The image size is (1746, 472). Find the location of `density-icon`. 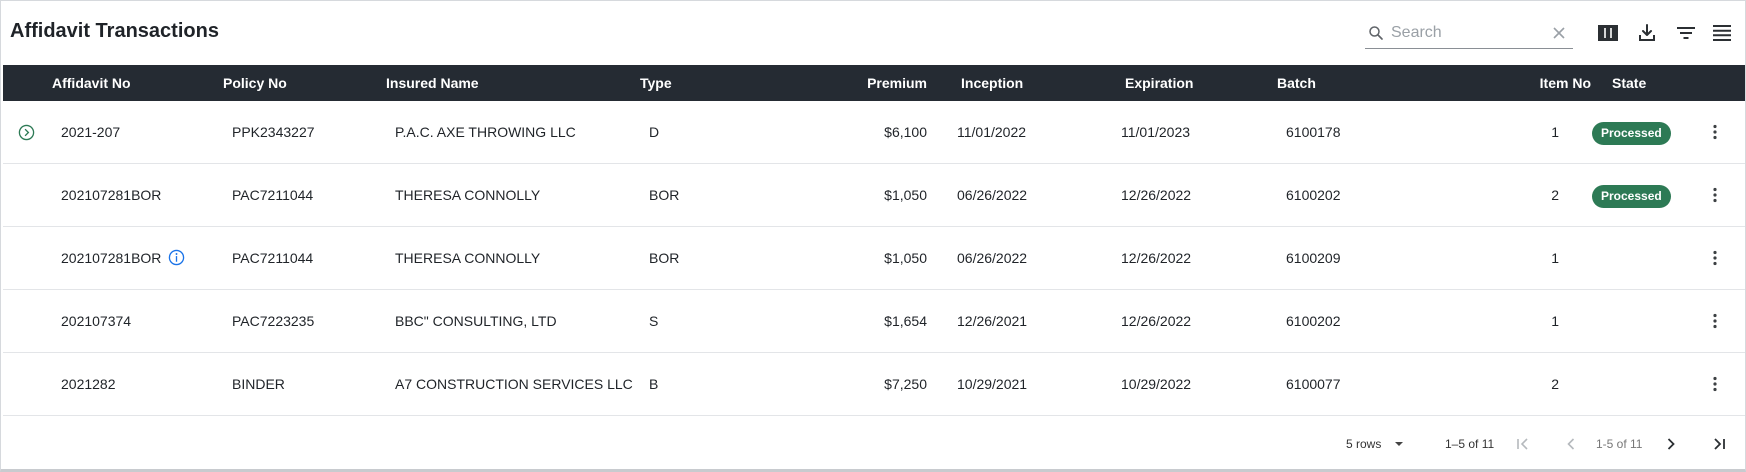

density-icon is located at coordinates (1722, 33).